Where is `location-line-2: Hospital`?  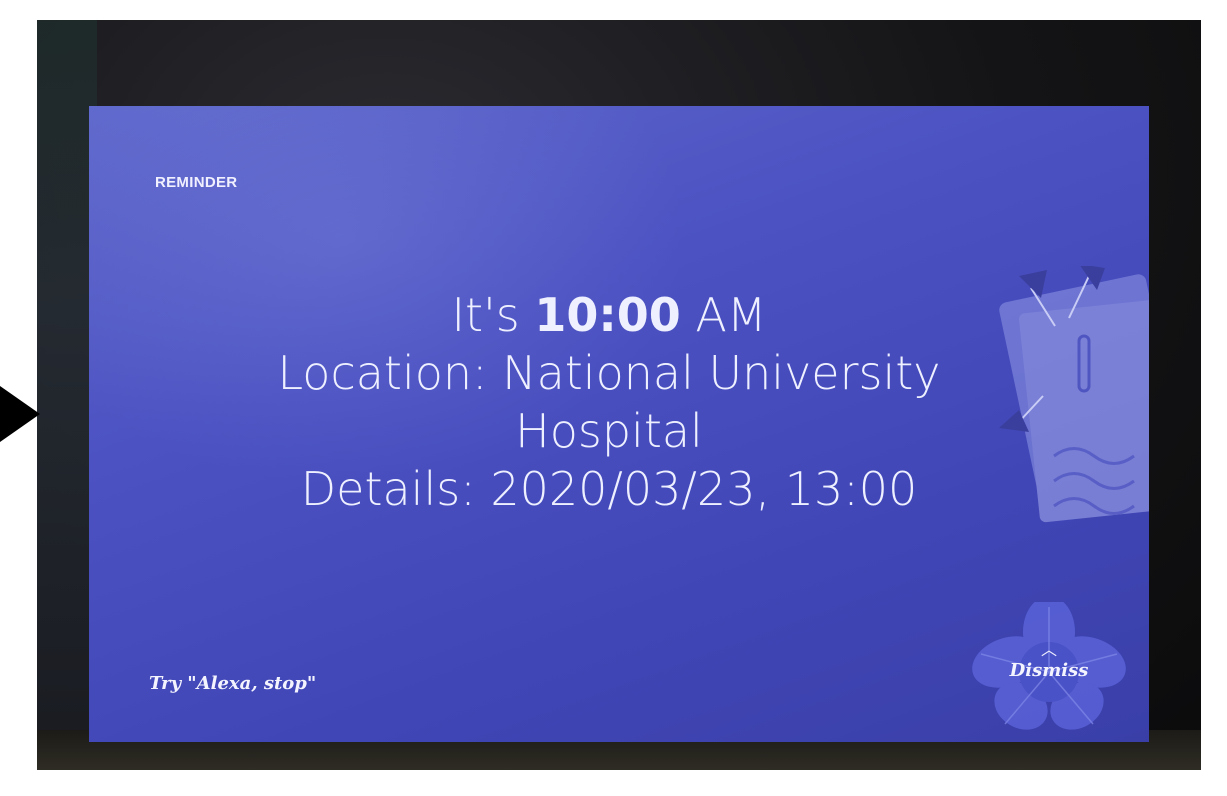
location-line-2: Hospital is located at coordinates (609, 431).